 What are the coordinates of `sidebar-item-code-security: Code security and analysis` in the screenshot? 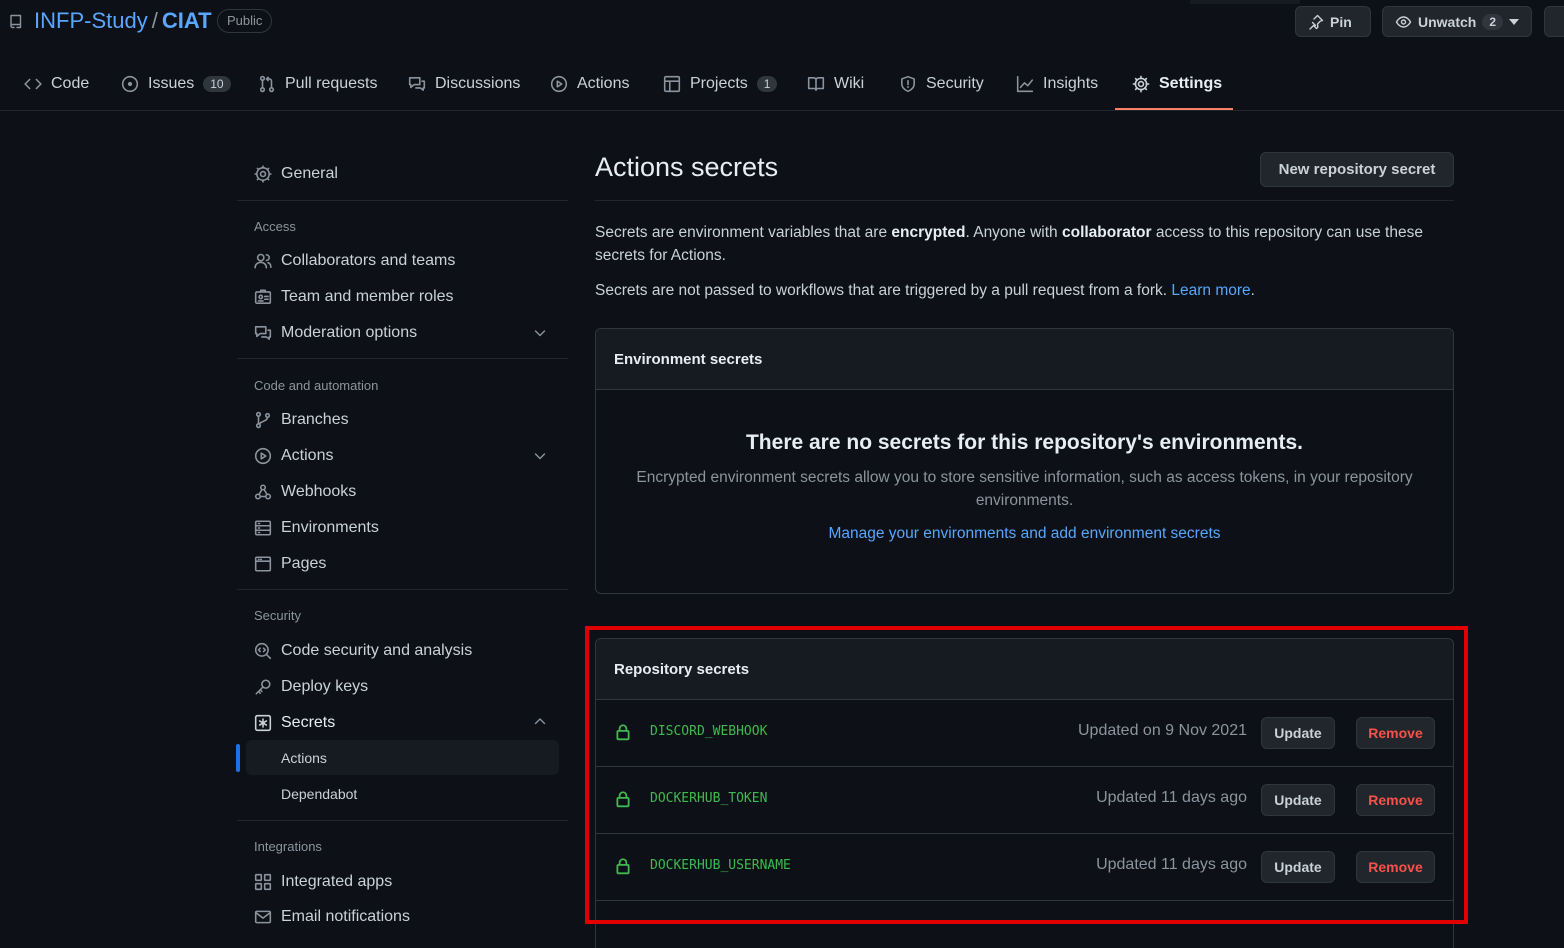 It's located at (363, 651).